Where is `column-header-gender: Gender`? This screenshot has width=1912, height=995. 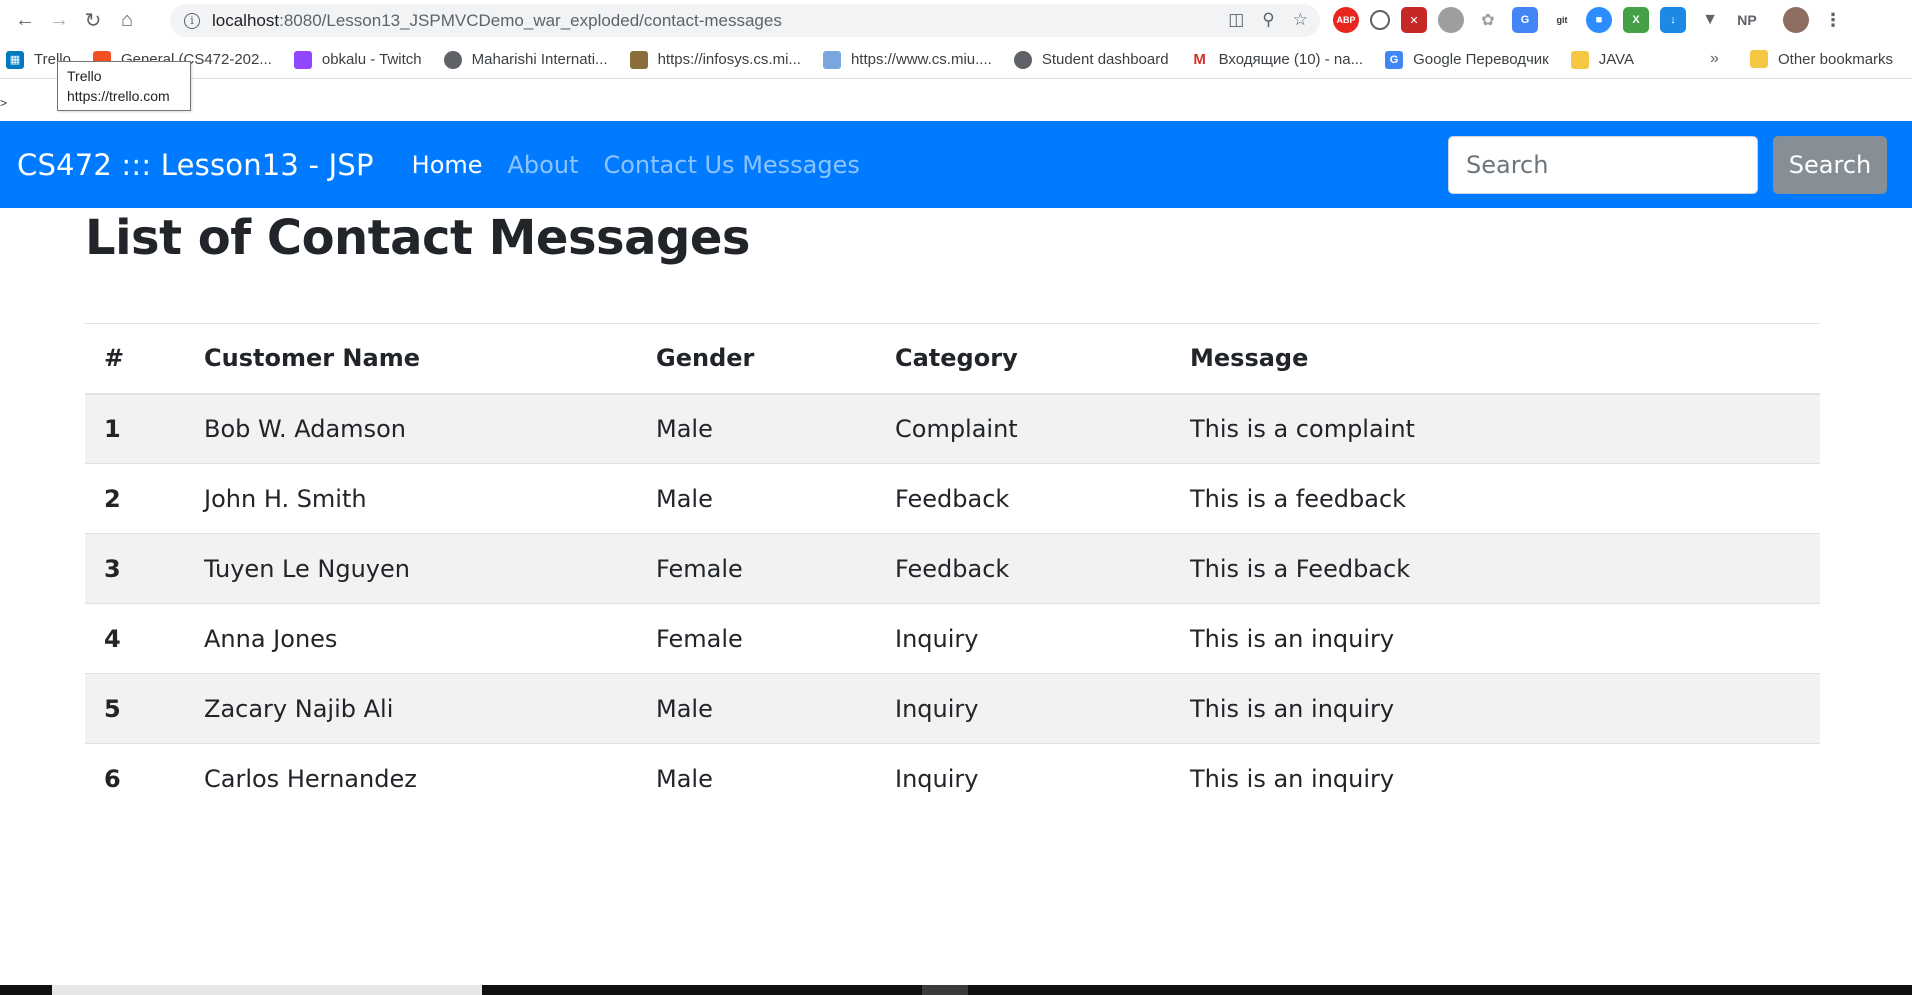 column-header-gender: Gender is located at coordinates (756, 359).